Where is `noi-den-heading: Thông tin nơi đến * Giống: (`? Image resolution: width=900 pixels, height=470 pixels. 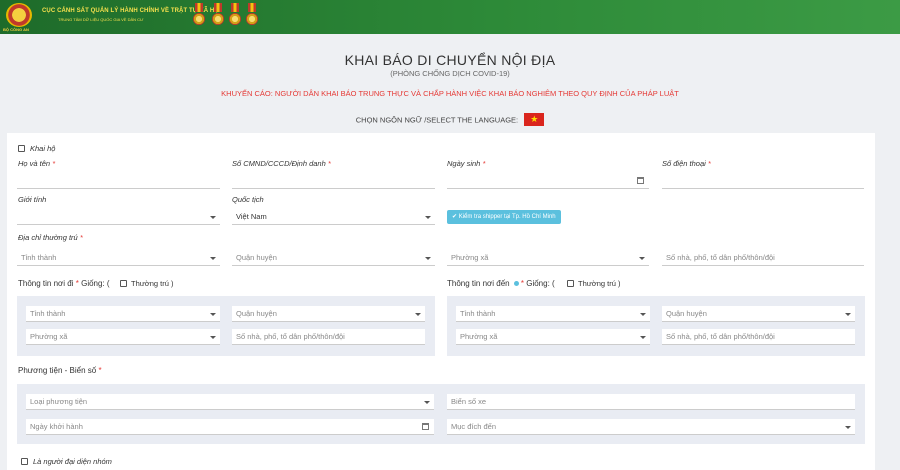
noi-den-heading: Thông tin nơi đến * Giống: ( is located at coordinates (501, 283).